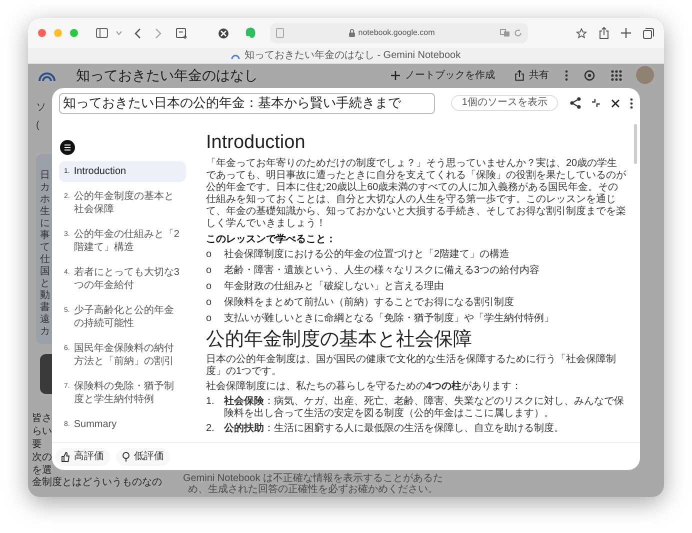  I want to click on tab-favicon, so click(235, 55).